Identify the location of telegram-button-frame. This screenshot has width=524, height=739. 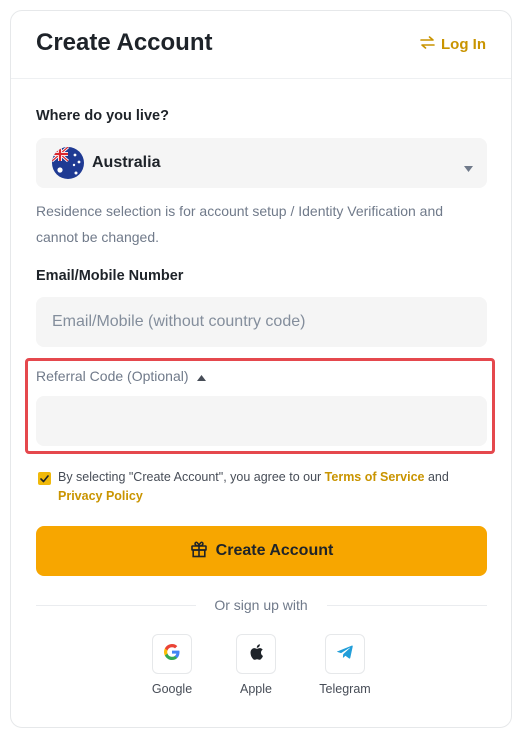
(345, 654).